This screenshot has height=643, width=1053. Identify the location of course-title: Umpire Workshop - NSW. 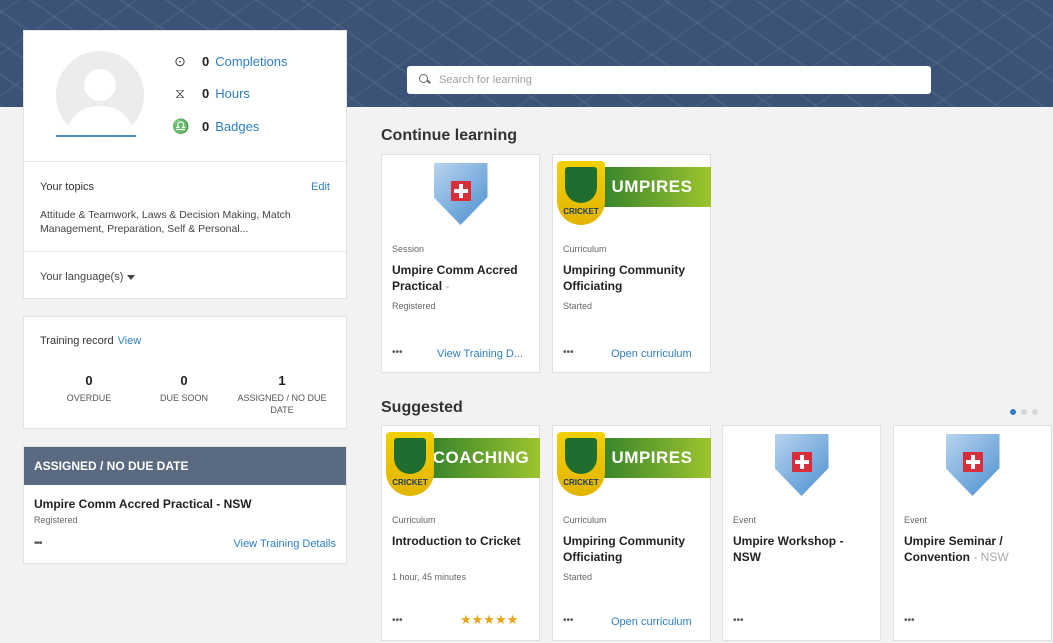
(803, 549).